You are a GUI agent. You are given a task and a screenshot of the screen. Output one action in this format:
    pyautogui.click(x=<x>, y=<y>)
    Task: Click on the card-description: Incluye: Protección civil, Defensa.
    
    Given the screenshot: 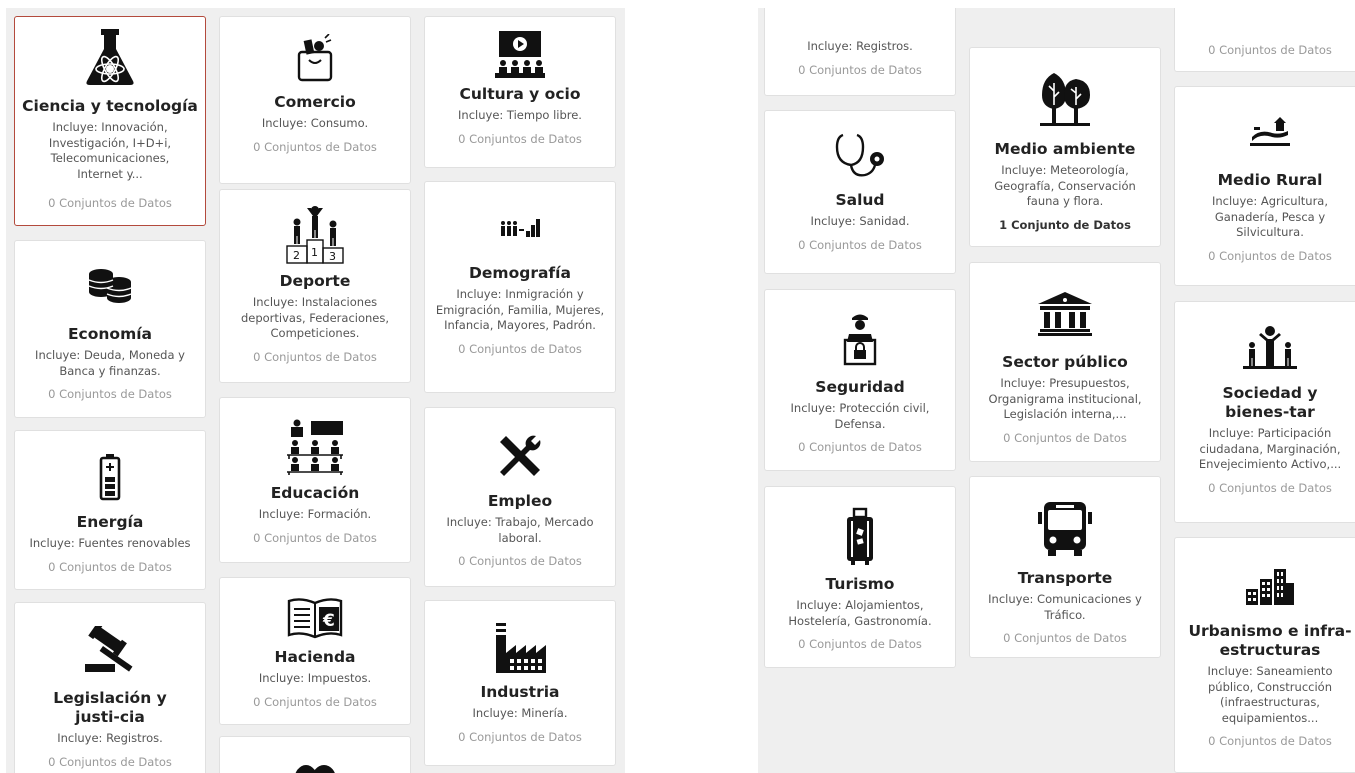 What is the action you would take?
    pyautogui.click(x=860, y=416)
    